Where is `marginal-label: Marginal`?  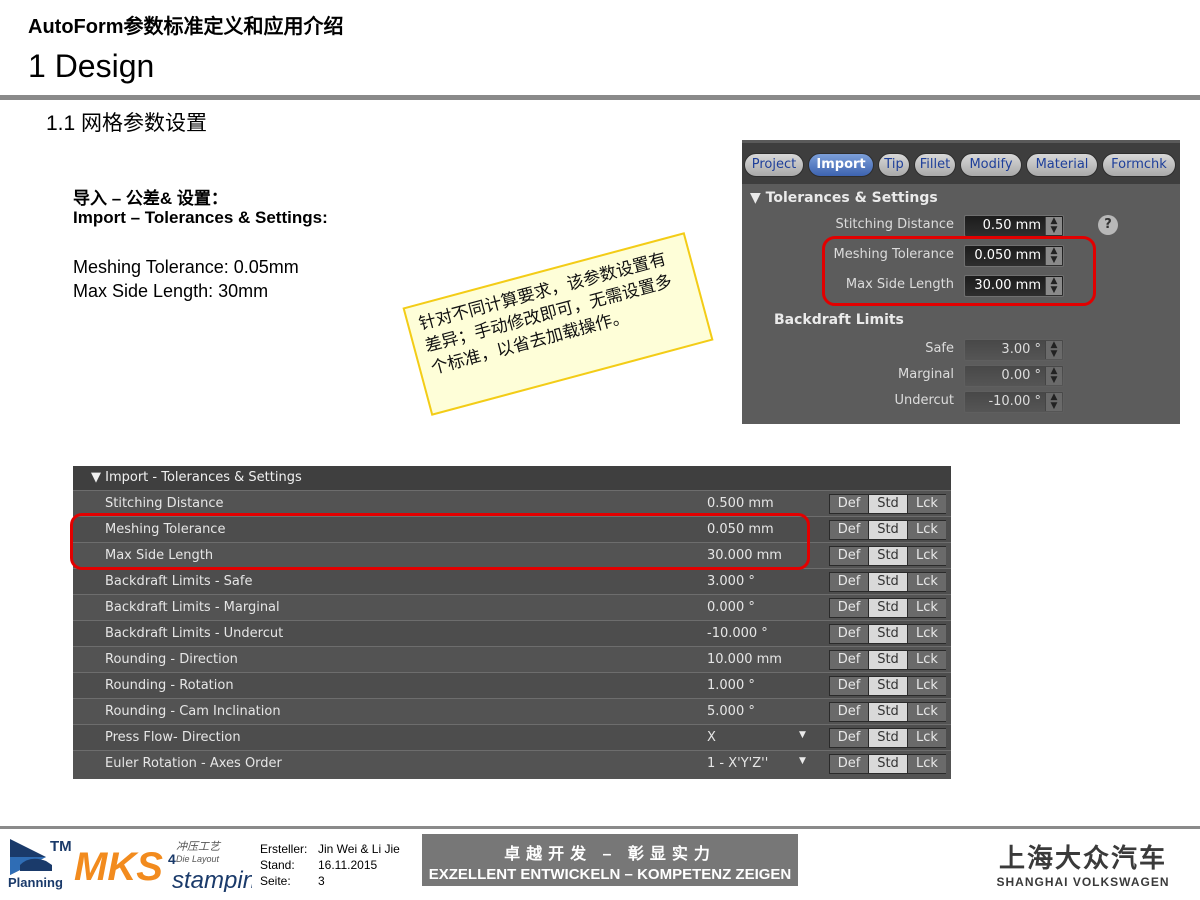
marginal-label: Marginal is located at coordinates (926, 374).